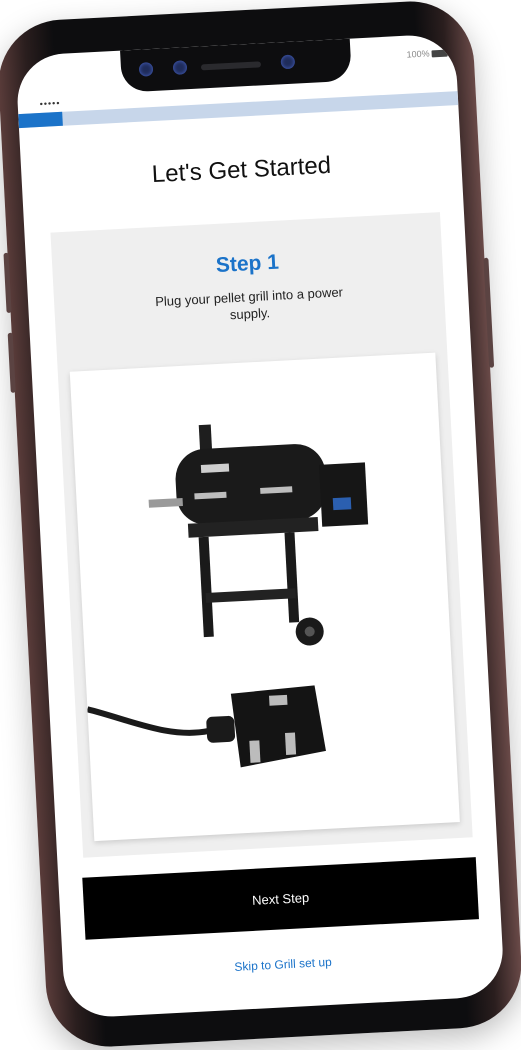 This screenshot has width=521, height=1050. What do you see at coordinates (148, 721) in the screenshot?
I see `power-cable` at bounding box center [148, 721].